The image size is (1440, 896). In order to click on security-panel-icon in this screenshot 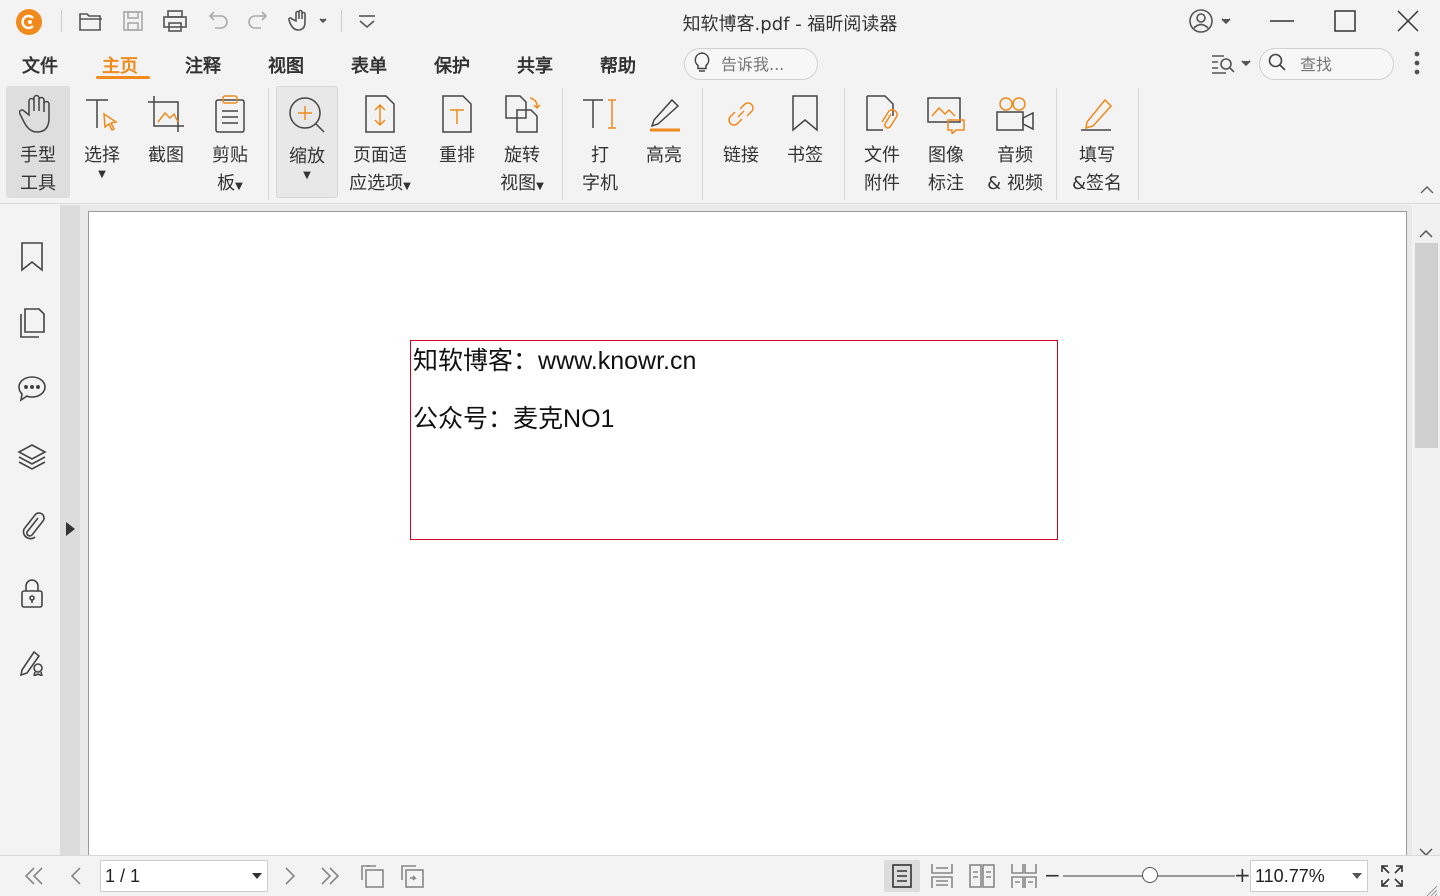, I will do `click(32, 593)`.